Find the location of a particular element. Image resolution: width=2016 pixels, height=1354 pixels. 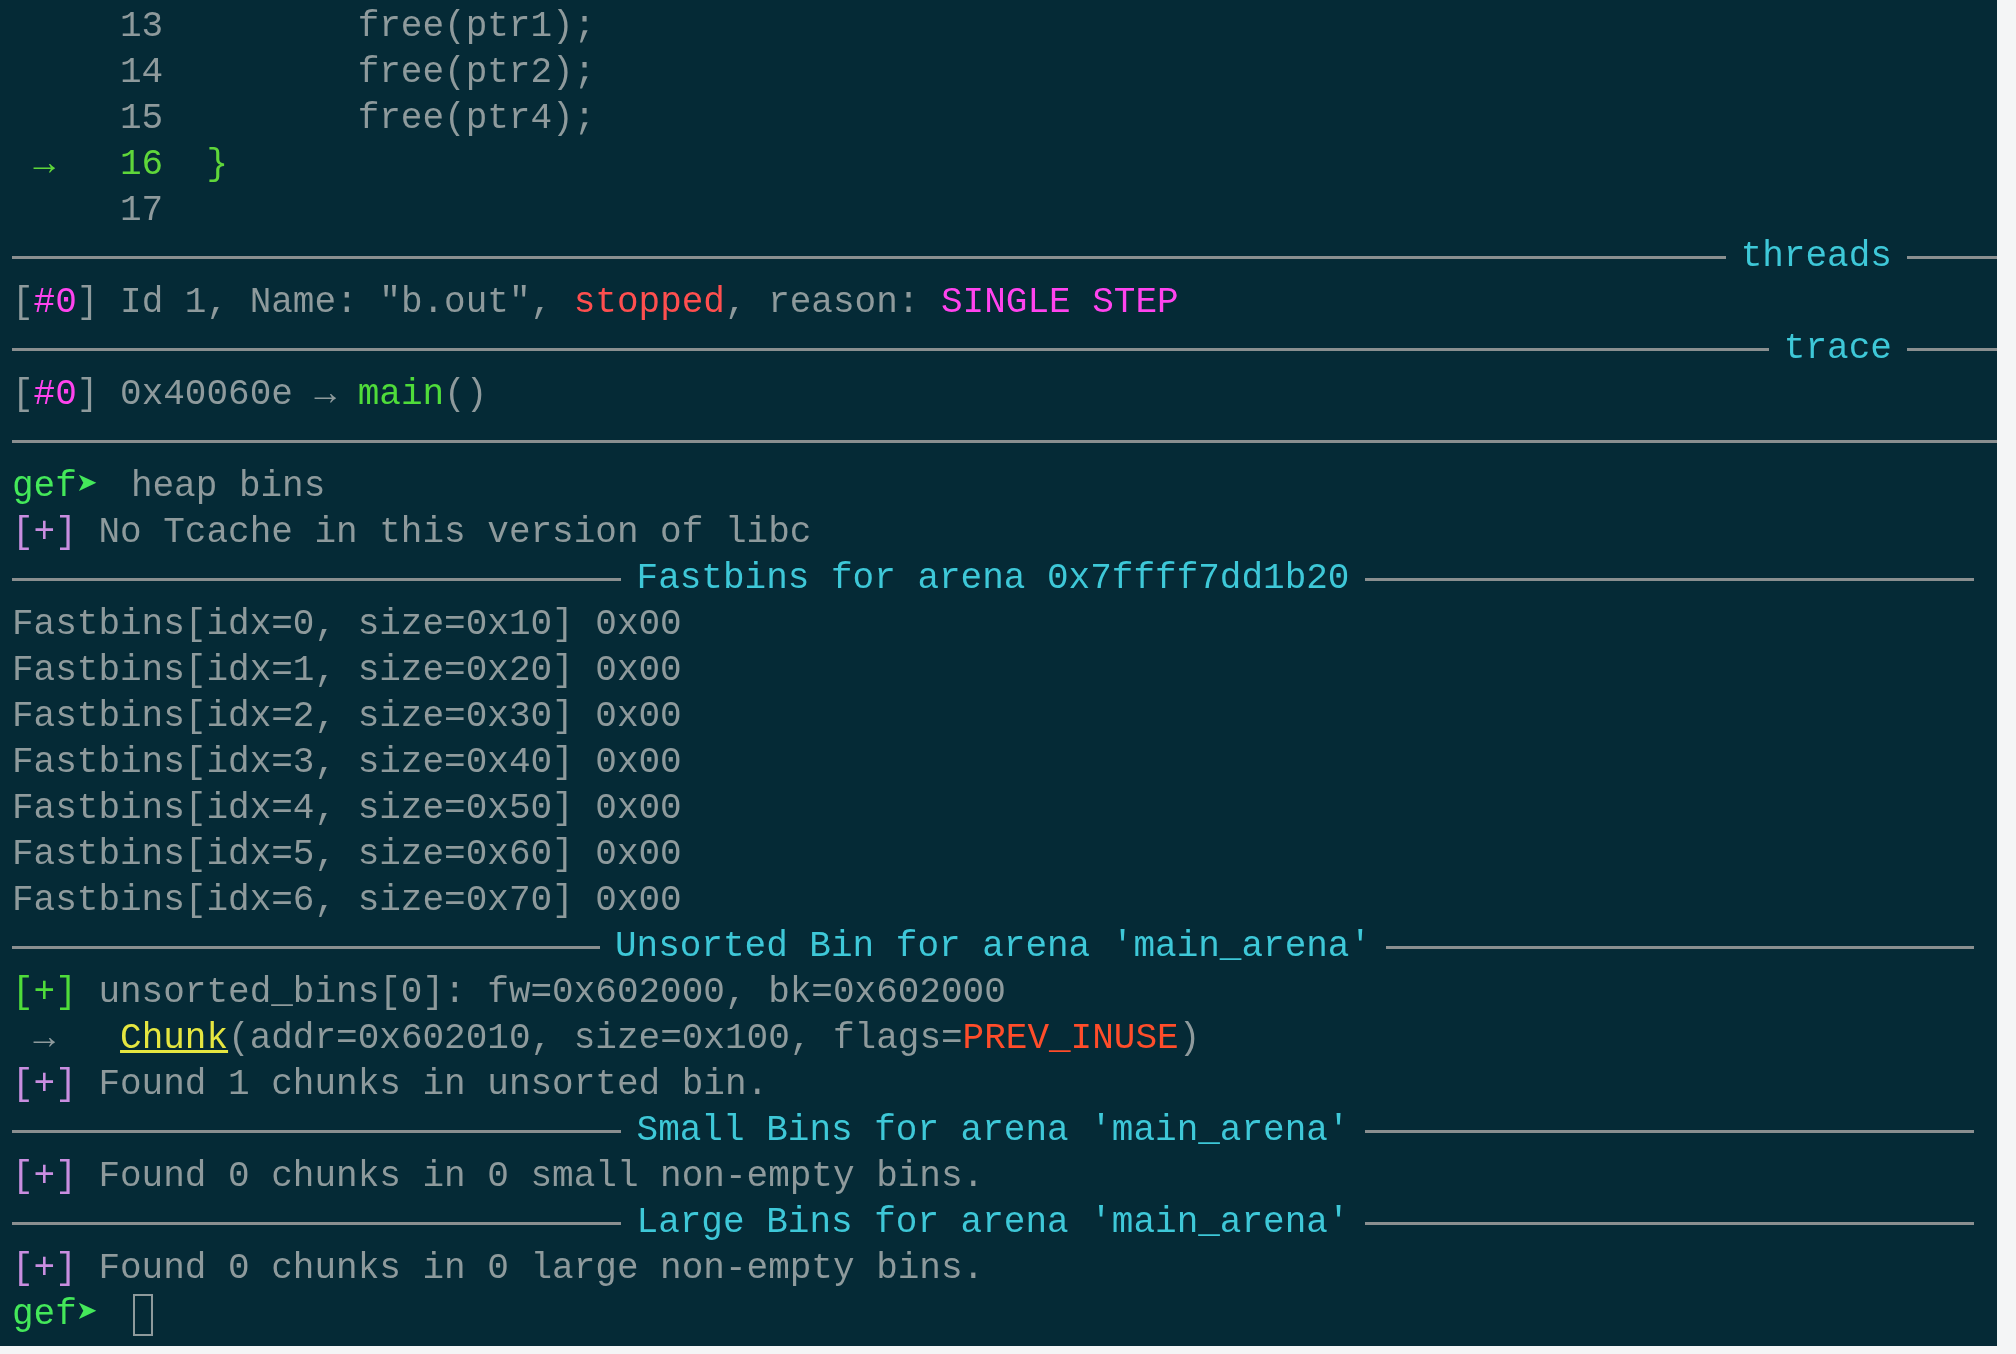

text-cursor is located at coordinates (143, 1315).